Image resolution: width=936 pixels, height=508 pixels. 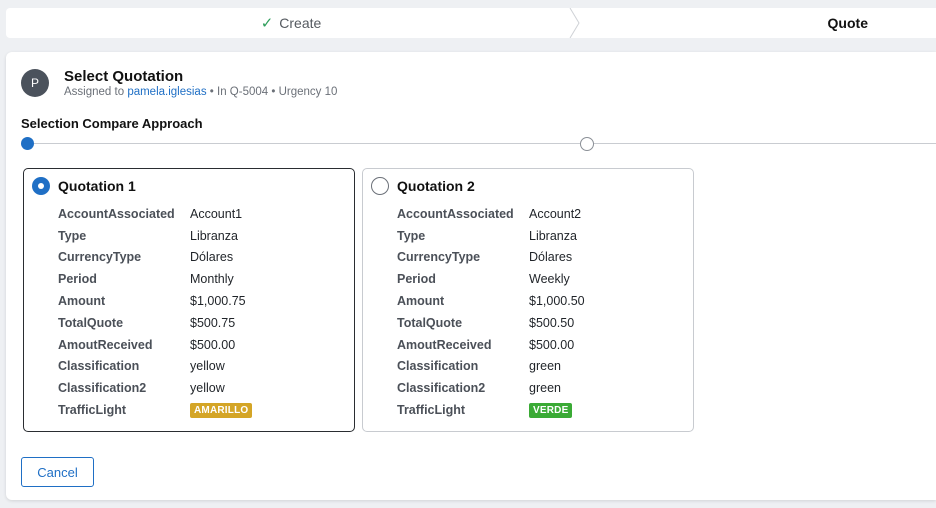 I want to click on section-heading: Selection Compare Approach, so click(x=112, y=123).